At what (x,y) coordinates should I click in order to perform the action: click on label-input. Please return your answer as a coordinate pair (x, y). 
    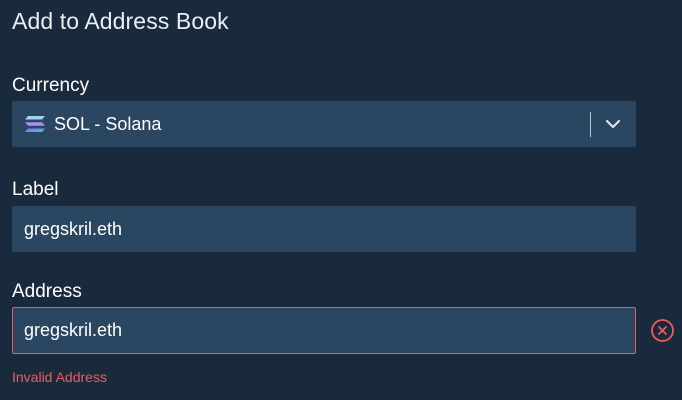
    Looking at the image, I should click on (330, 229).